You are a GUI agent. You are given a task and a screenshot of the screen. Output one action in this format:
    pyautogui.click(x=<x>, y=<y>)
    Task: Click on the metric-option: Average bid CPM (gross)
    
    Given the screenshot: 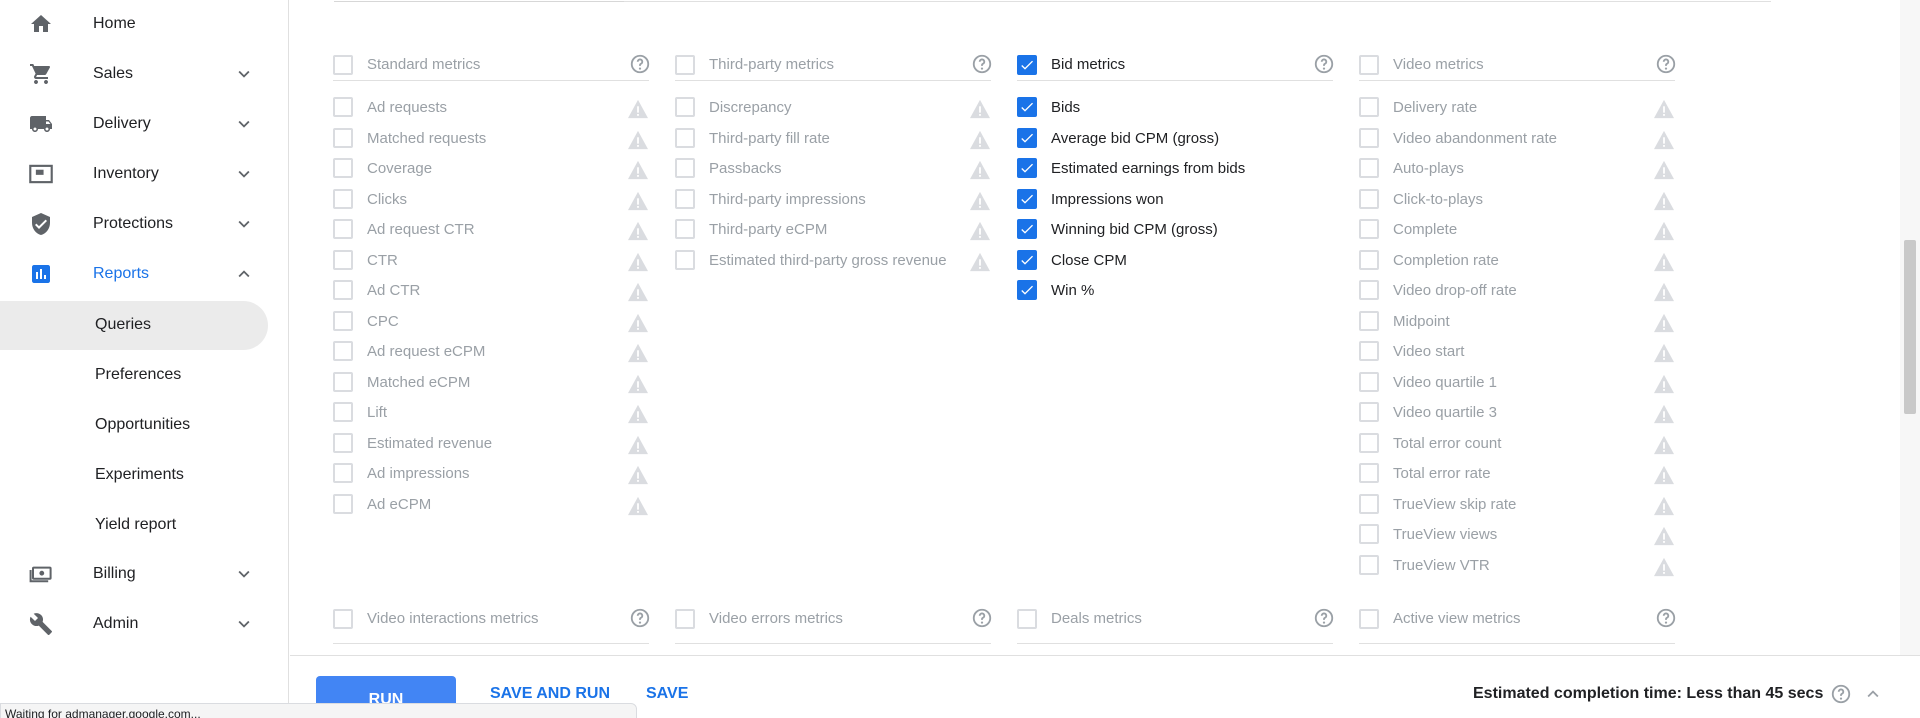 What is the action you would take?
    pyautogui.click(x=1175, y=139)
    